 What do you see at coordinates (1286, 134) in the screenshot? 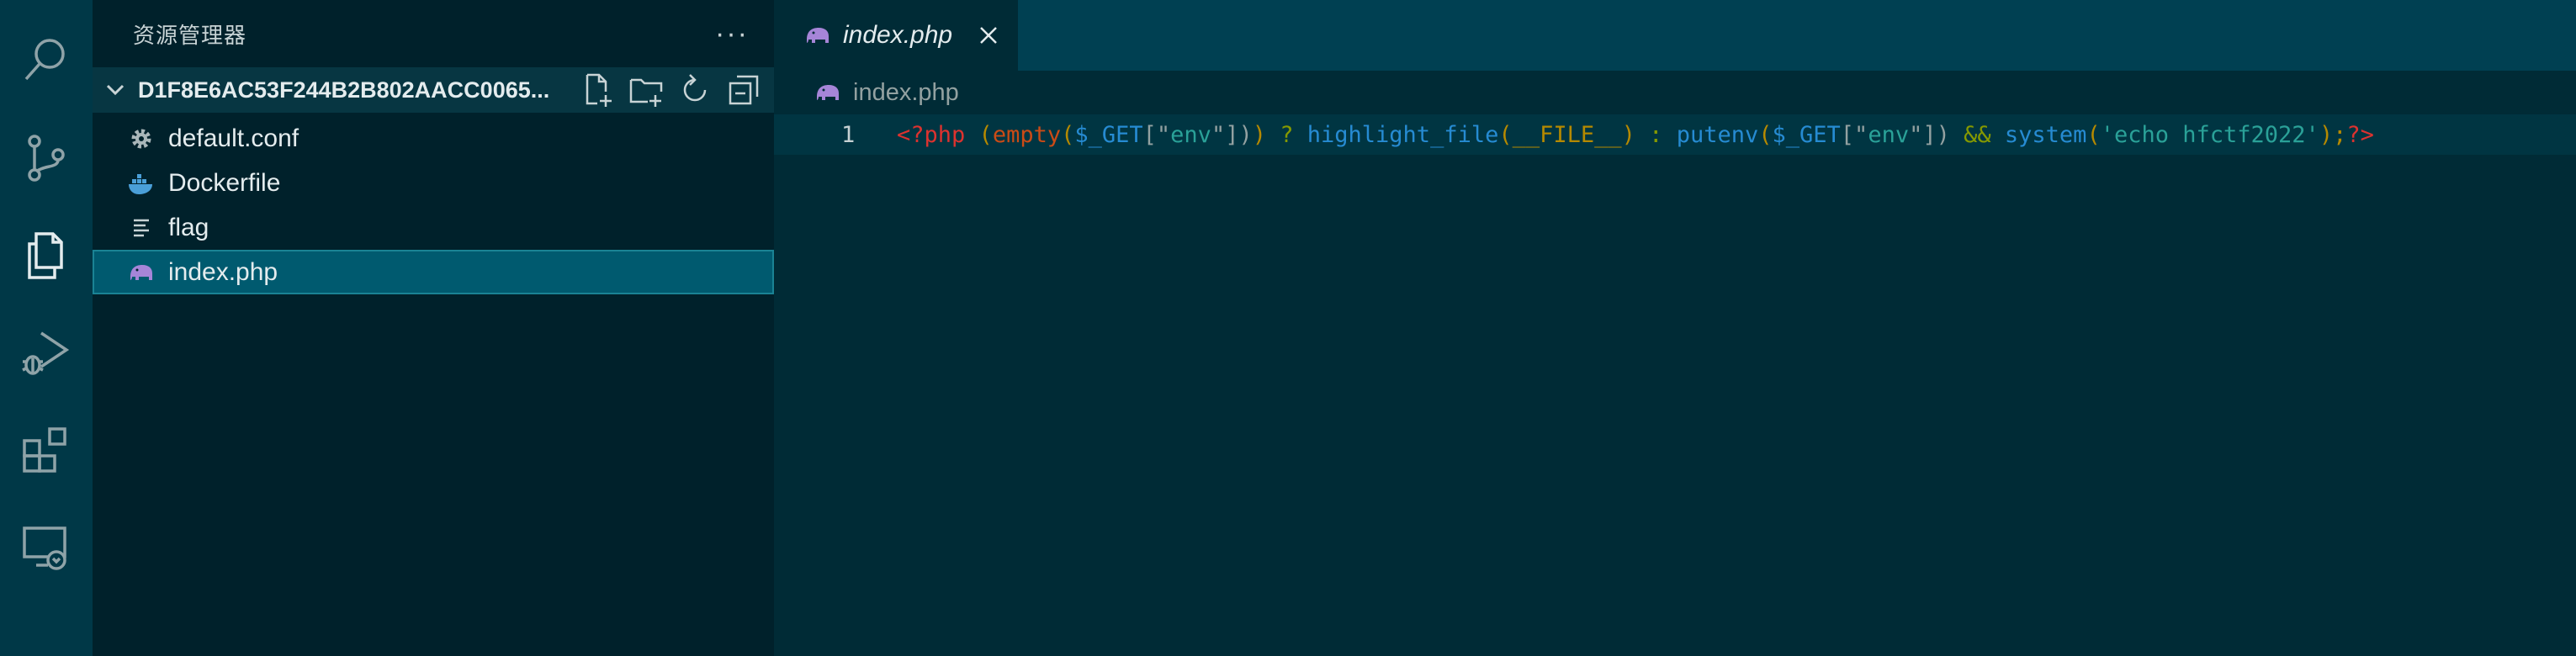
I see `code-token: ?` at bounding box center [1286, 134].